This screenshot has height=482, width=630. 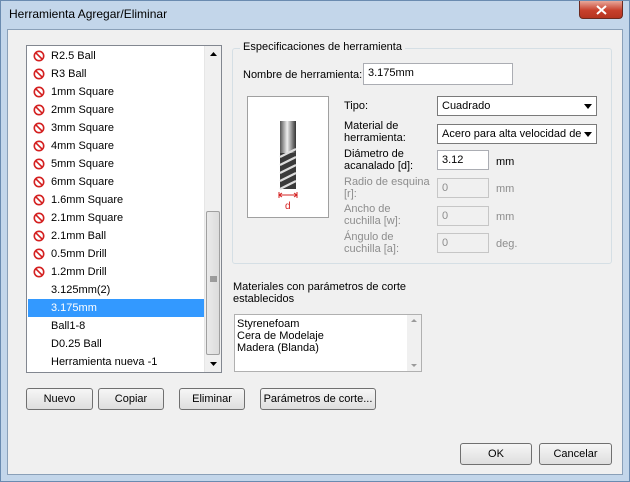 I want to click on blade-angle-unit: deg., so click(x=507, y=244).